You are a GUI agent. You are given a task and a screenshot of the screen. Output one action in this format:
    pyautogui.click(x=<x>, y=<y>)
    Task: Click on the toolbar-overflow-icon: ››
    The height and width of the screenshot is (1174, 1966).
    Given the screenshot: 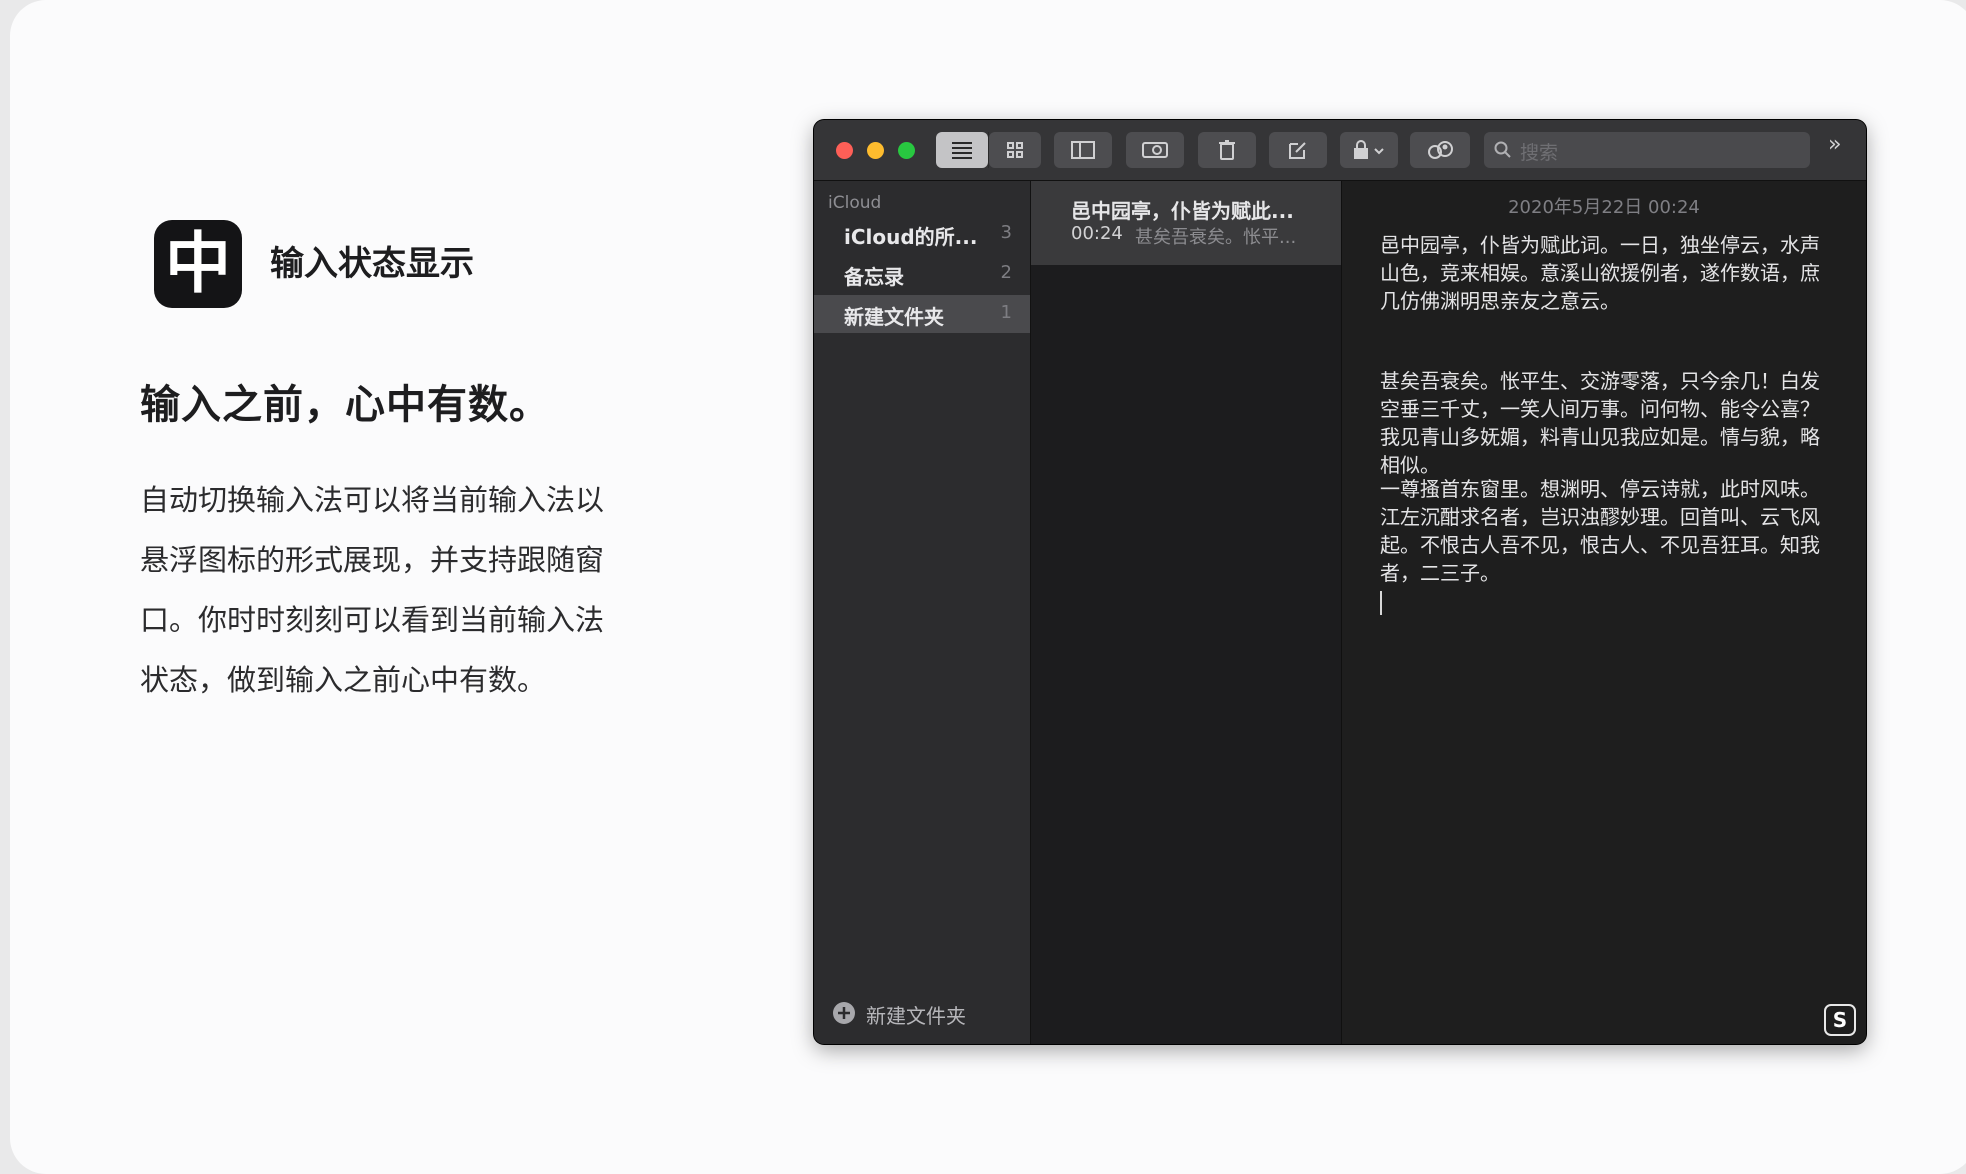 What is the action you would take?
    pyautogui.click(x=1834, y=144)
    